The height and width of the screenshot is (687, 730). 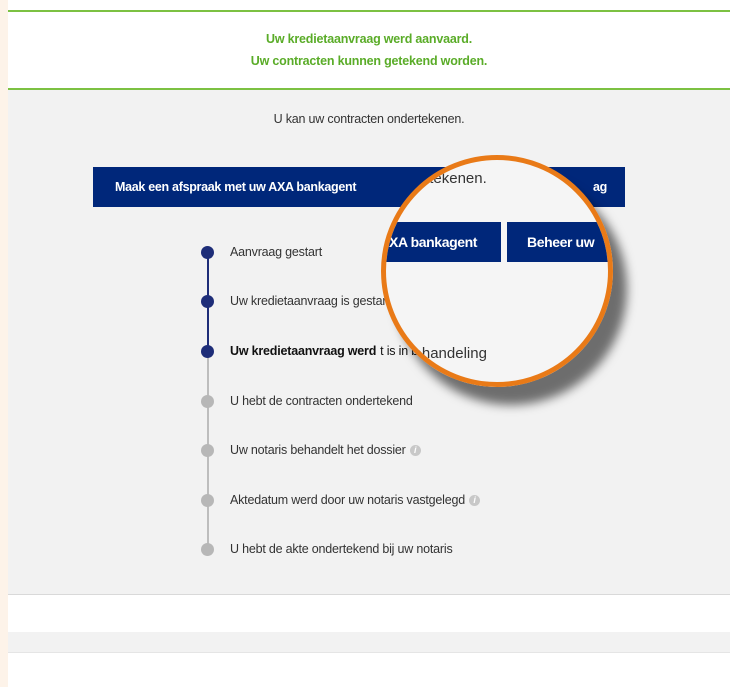 I want to click on timeline-step: Aanvraag gestart, so click(x=261, y=252).